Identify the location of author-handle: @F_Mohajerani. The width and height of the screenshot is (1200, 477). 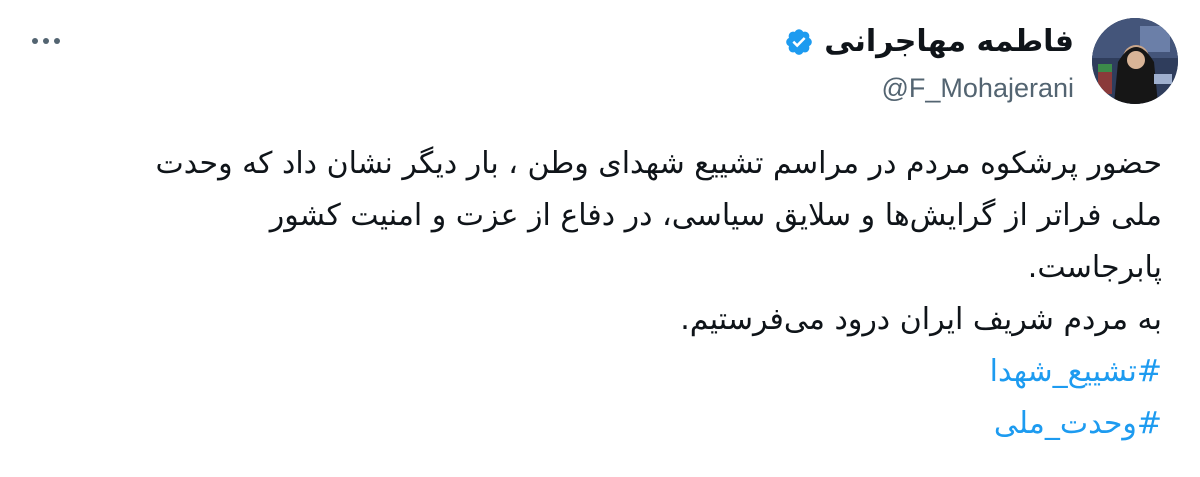
(978, 88).